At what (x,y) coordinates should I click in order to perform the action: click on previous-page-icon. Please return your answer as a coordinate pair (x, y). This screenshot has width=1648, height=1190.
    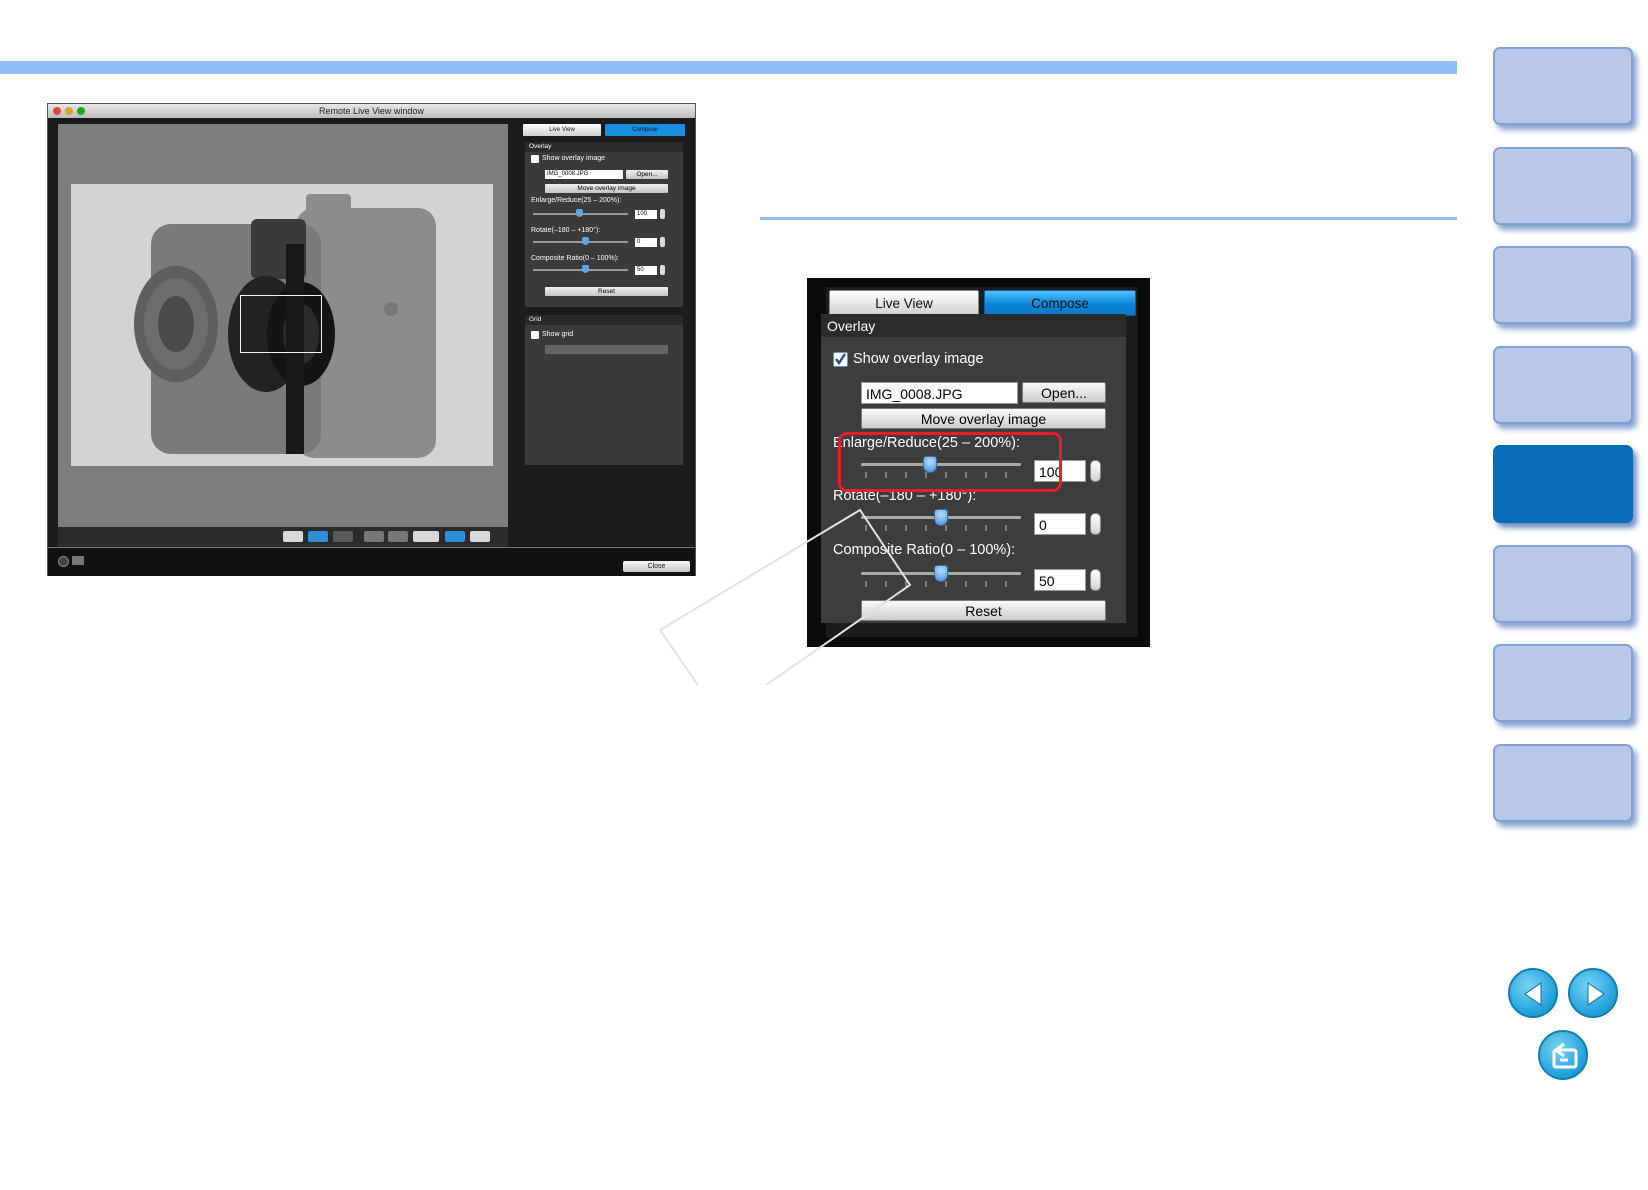
    Looking at the image, I should click on (1533, 994).